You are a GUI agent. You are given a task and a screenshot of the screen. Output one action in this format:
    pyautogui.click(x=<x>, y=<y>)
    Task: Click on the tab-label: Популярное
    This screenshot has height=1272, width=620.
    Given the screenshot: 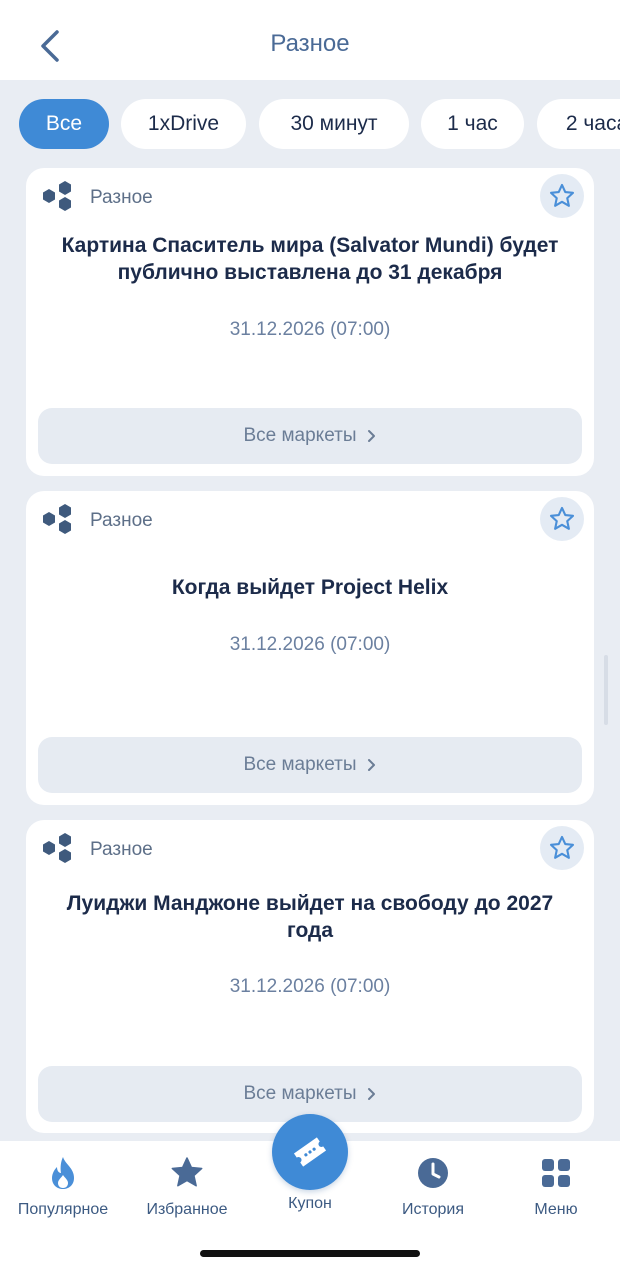 What is the action you would take?
    pyautogui.click(x=63, y=1209)
    